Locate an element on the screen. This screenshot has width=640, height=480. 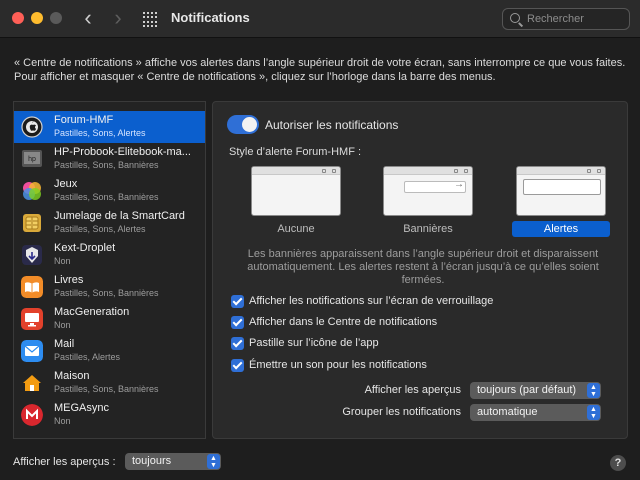
app-name: Jumelage de la SmartCard is located at coordinates (119, 216).